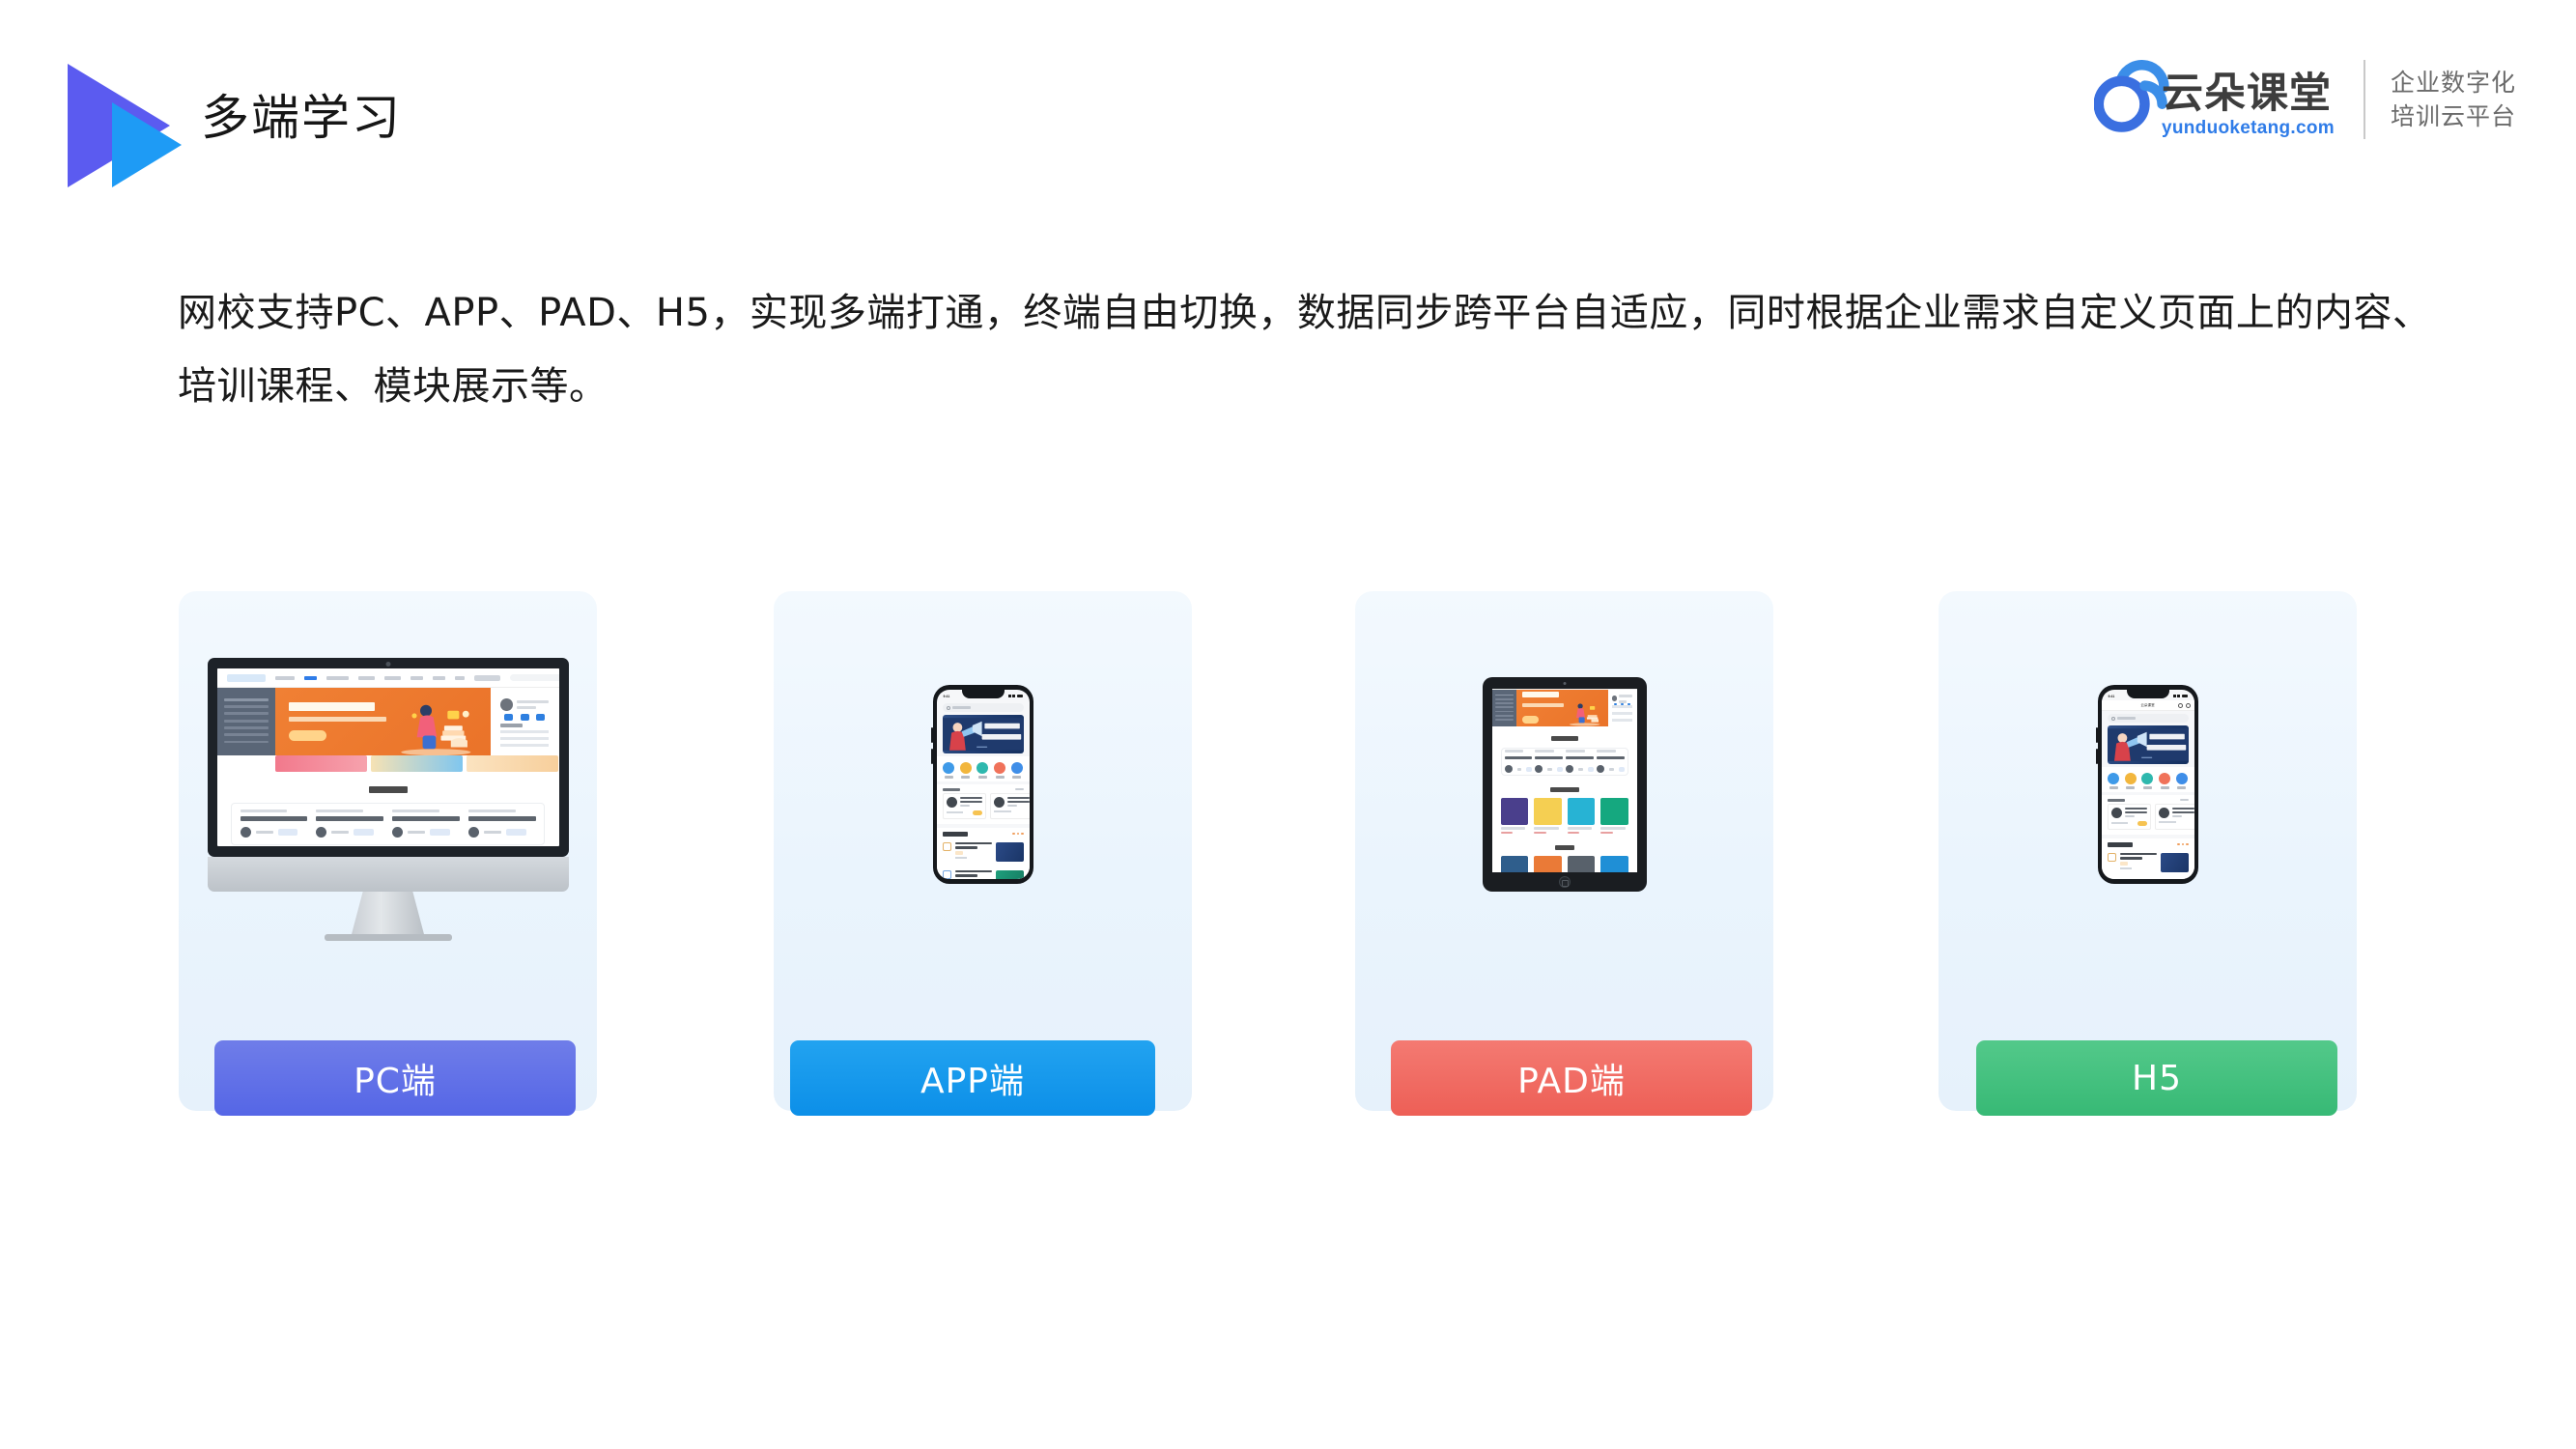 The image size is (2576, 1449). I want to click on label-button-pad: PAD端, so click(1571, 1078).